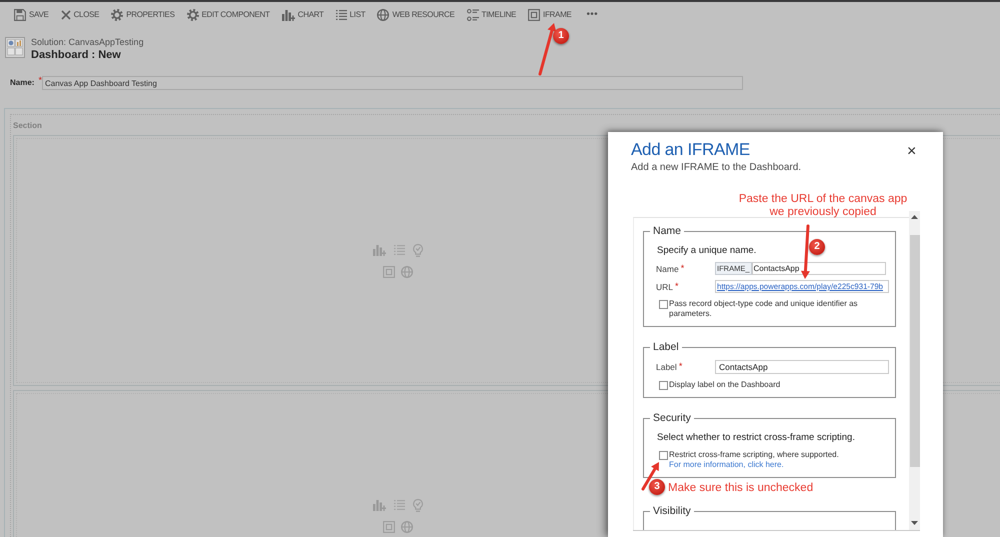  Describe the element at coordinates (914, 523) in the screenshot. I see `scroll-down-icon` at that location.